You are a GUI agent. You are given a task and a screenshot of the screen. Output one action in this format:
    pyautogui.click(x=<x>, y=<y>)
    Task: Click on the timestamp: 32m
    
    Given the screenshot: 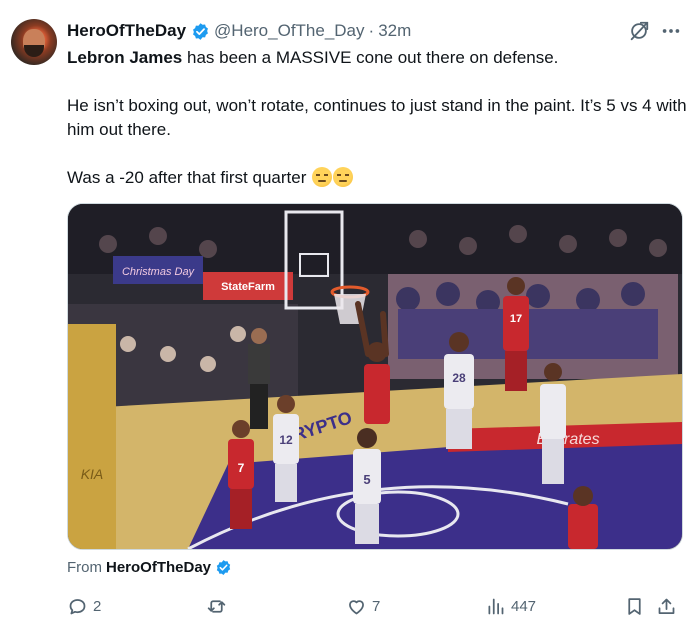 What is the action you would take?
    pyautogui.click(x=394, y=31)
    